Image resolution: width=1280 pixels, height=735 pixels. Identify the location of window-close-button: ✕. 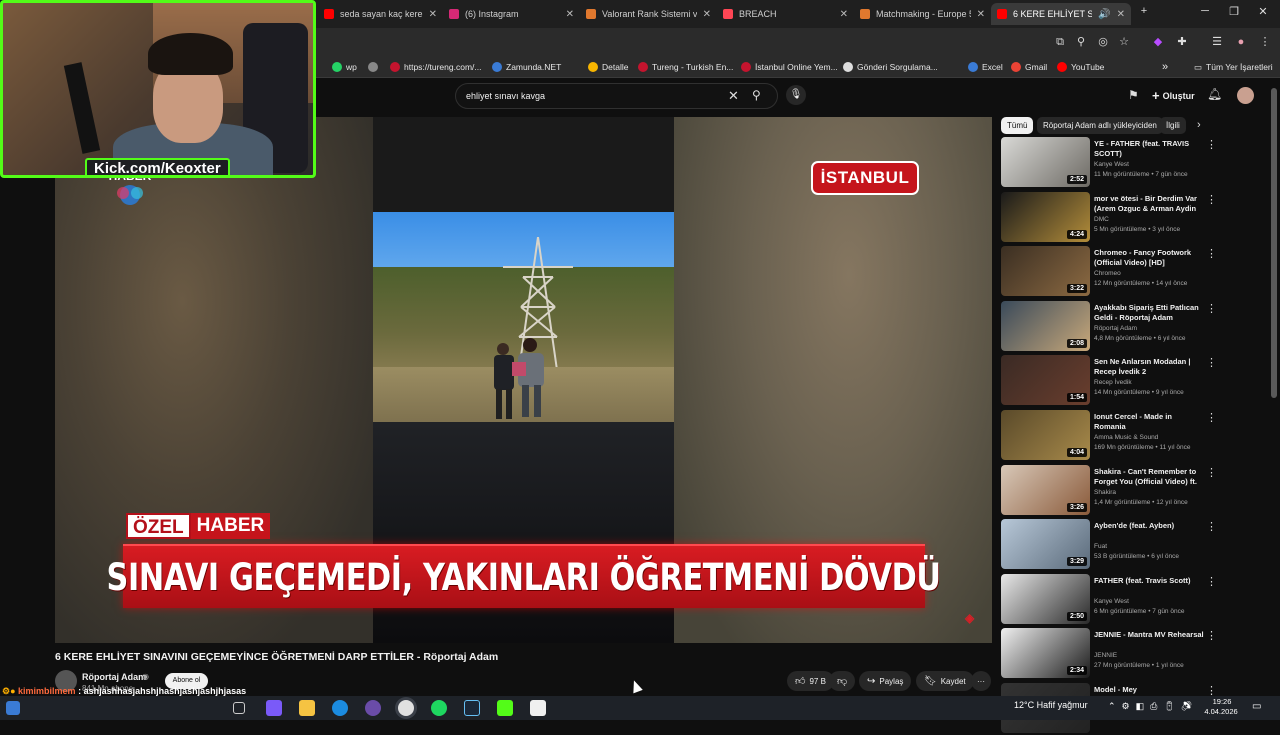
(1263, 11).